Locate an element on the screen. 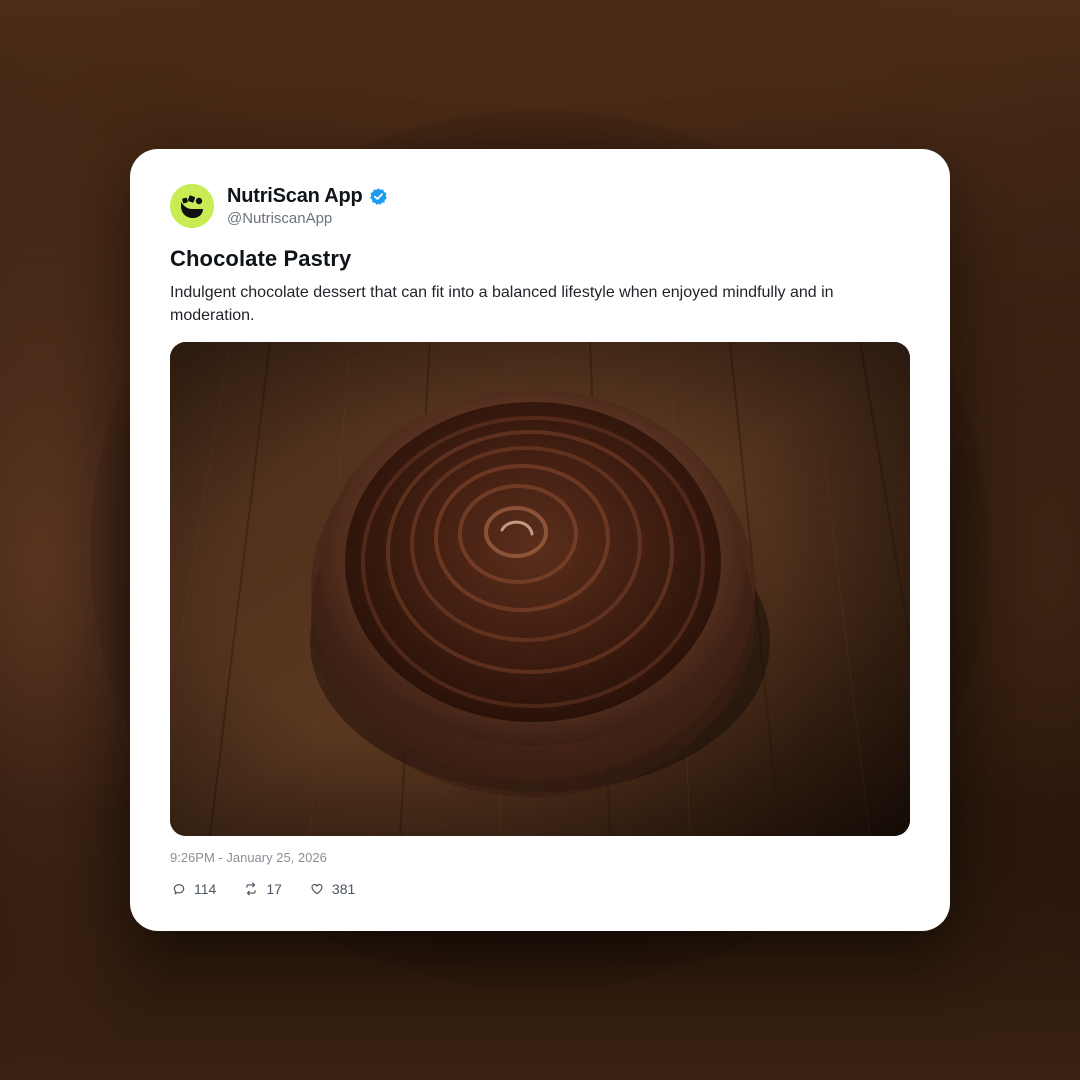  name-row: NutriScan App is located at coordinates (307, 196).